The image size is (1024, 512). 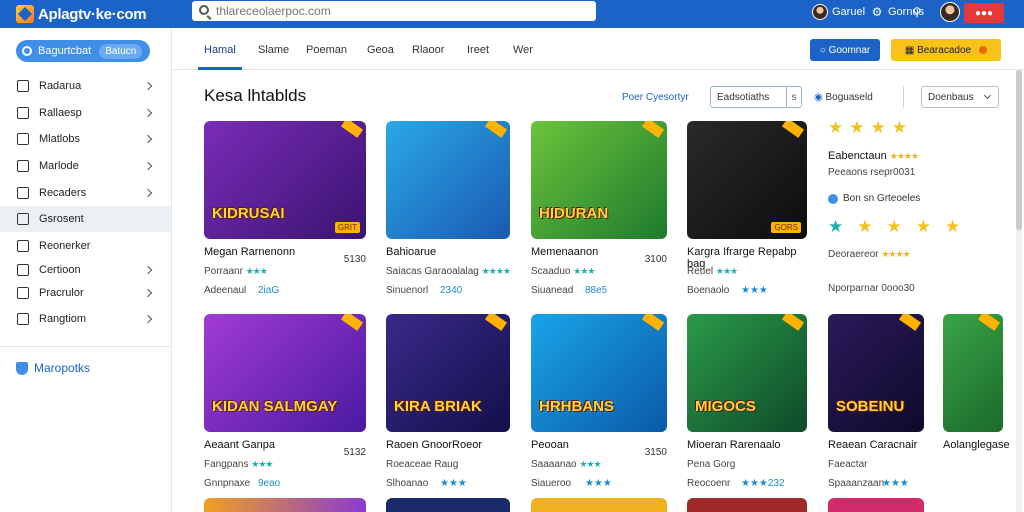 What do you see at coordinates (85, 246) in the screenshot?
I see `sidebar-item: Reonerker` at bounding box center [85, 246].